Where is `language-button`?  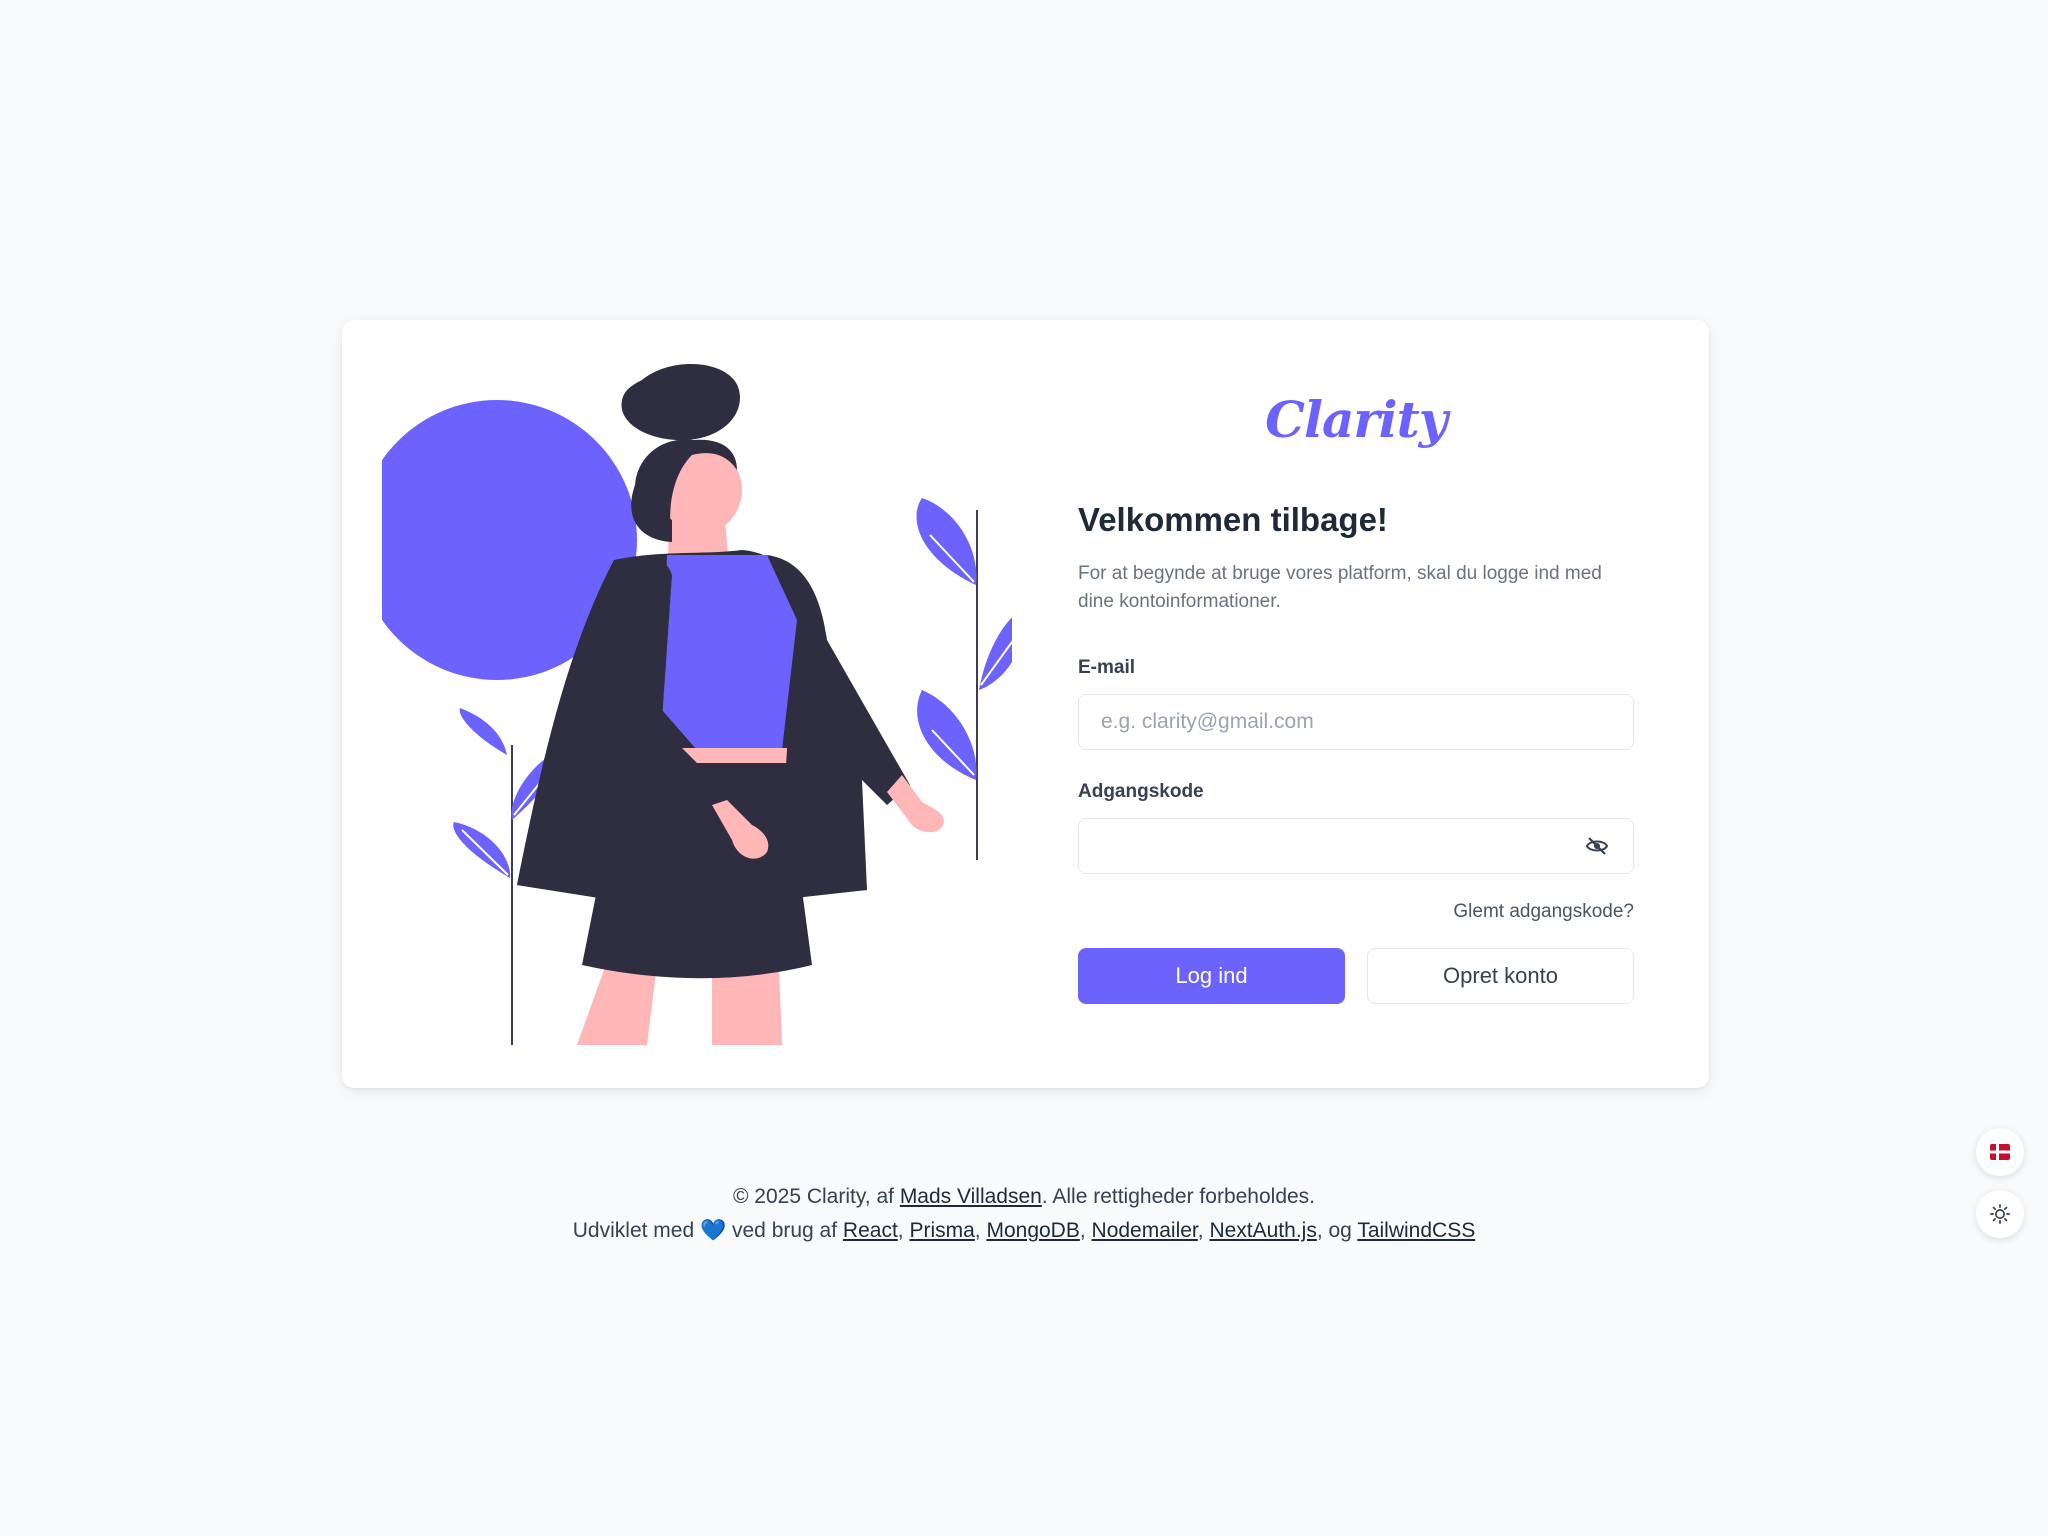
language-button is located at coordinates (2000, 1152).